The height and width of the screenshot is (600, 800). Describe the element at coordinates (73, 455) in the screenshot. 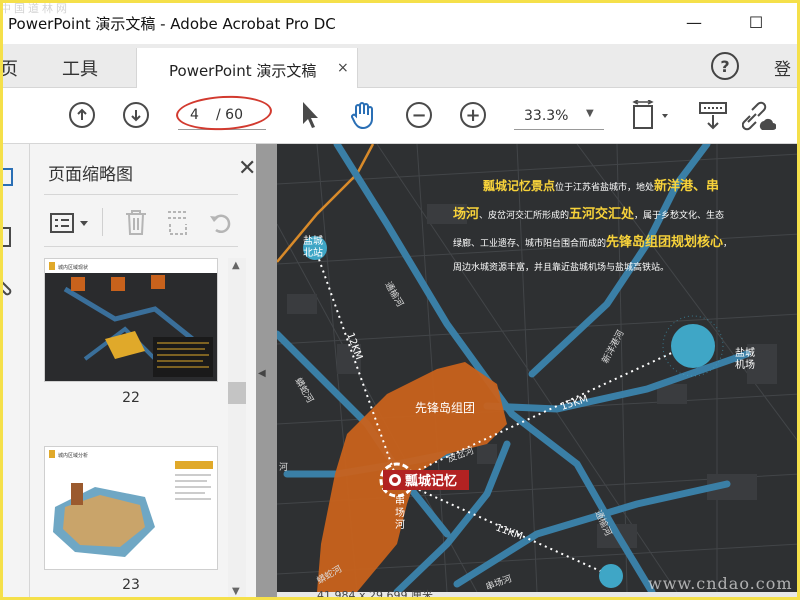

I see `mini-title: 城内区域分析` at that location.